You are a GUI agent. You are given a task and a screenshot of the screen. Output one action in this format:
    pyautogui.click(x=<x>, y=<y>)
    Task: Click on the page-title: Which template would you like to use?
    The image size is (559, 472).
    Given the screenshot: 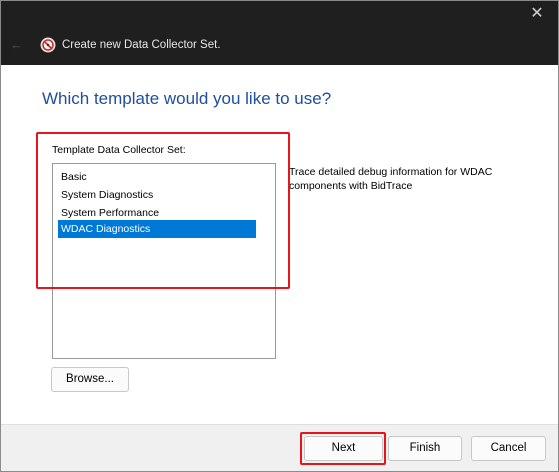 What is the action you would take?
    pyautogui.click(x=187, y=98)
    